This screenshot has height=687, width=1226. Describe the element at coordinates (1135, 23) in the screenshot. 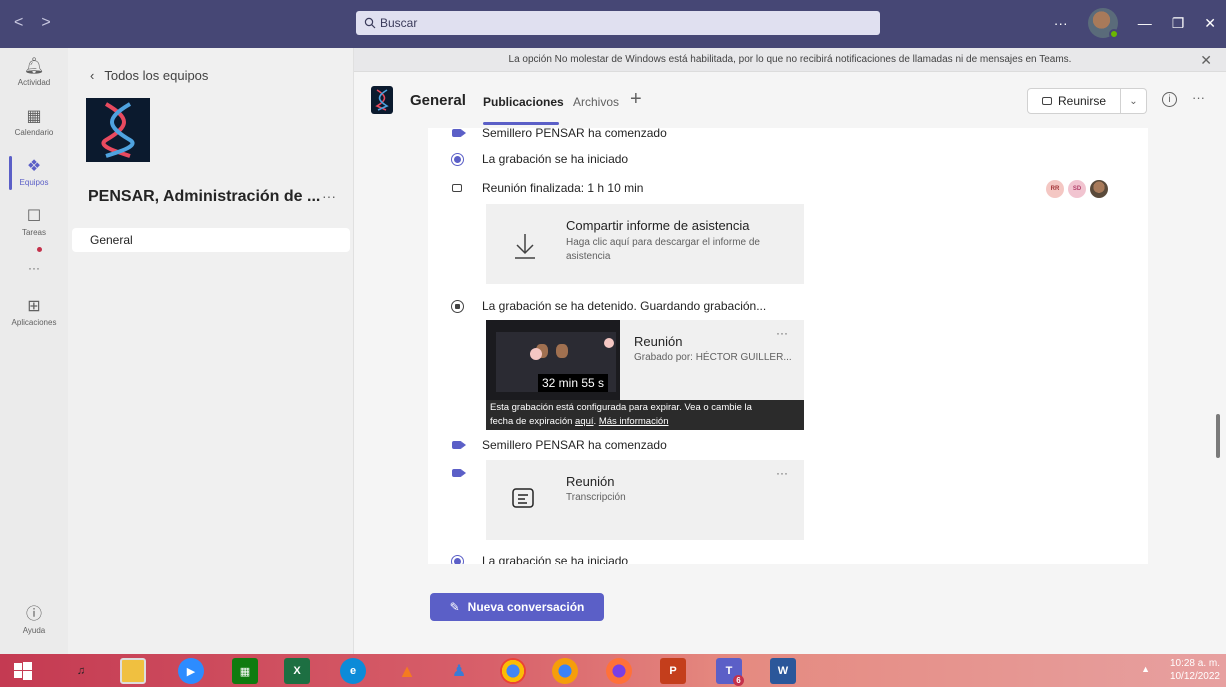

I see `window-controls: ··· — ❐ ✕` at that location.